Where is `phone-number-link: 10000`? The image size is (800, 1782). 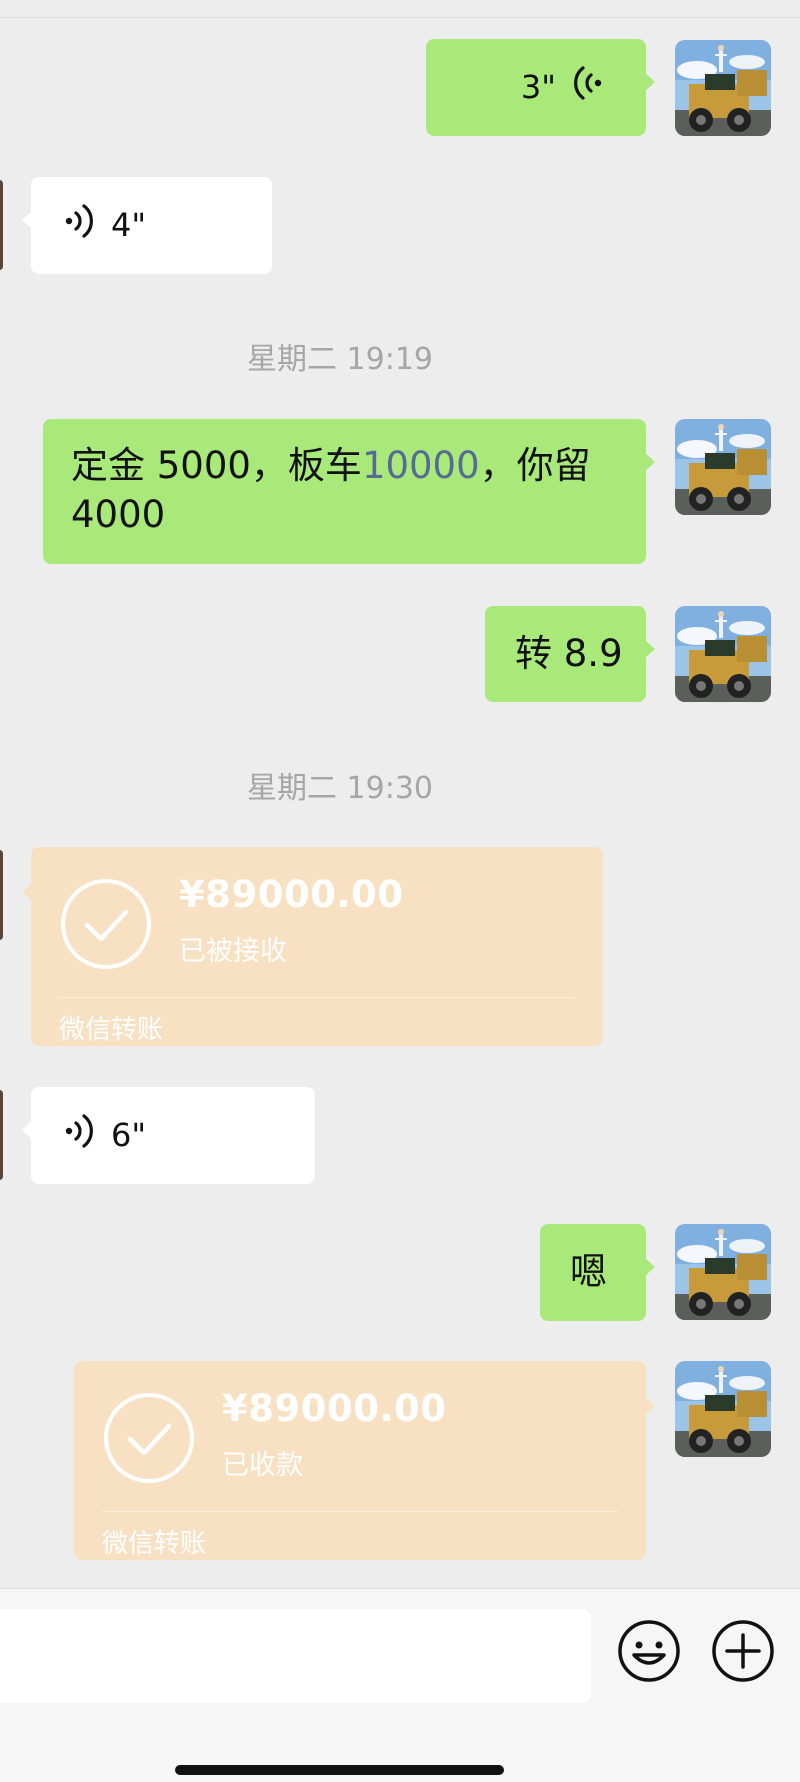 phone-number-link: 10000 is located at coordinates (421, 465).